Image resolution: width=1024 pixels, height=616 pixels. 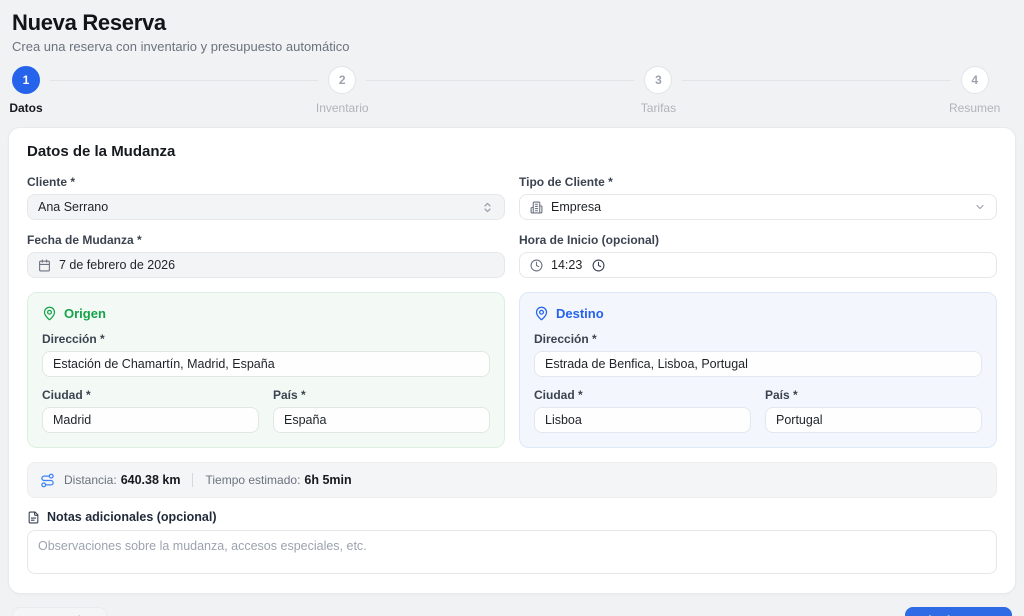 What do you see at coordinates (541, 313) in the screenshot?
I see `destino-map-pin-icon` at bounding box center [541, 313].